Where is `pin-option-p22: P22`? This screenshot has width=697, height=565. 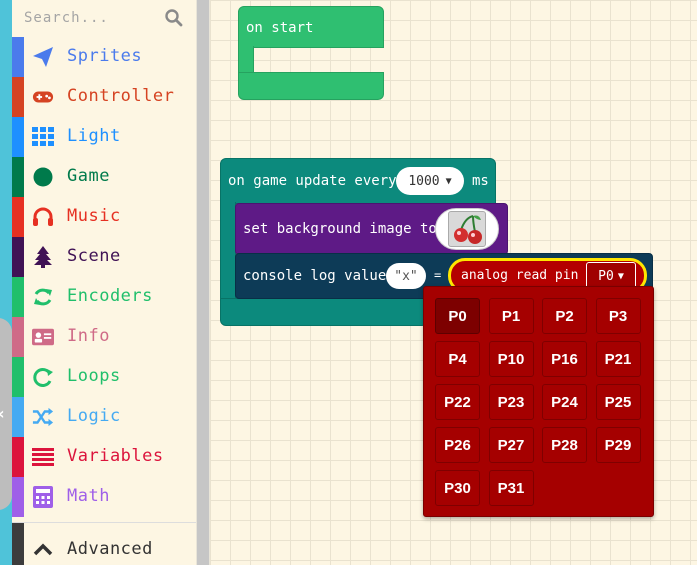
pin-option-p22: P22 is located at coordinates (457, 402).